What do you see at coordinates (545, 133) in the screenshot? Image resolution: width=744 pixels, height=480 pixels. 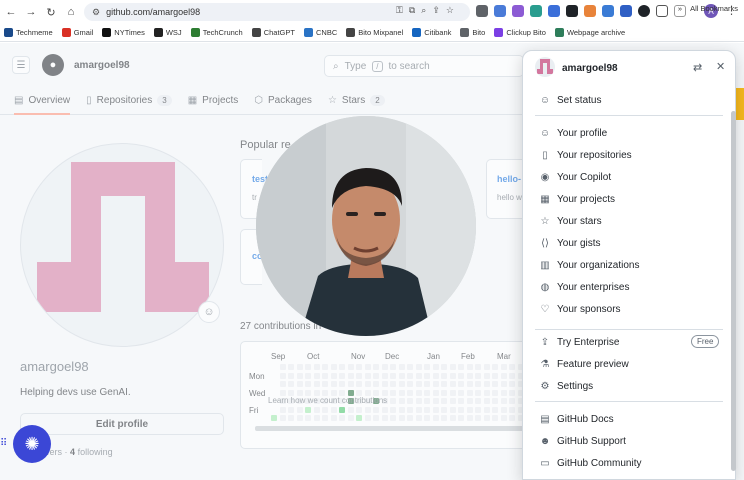 I see `person-icon: ☺` at bounding box center [545, 133].